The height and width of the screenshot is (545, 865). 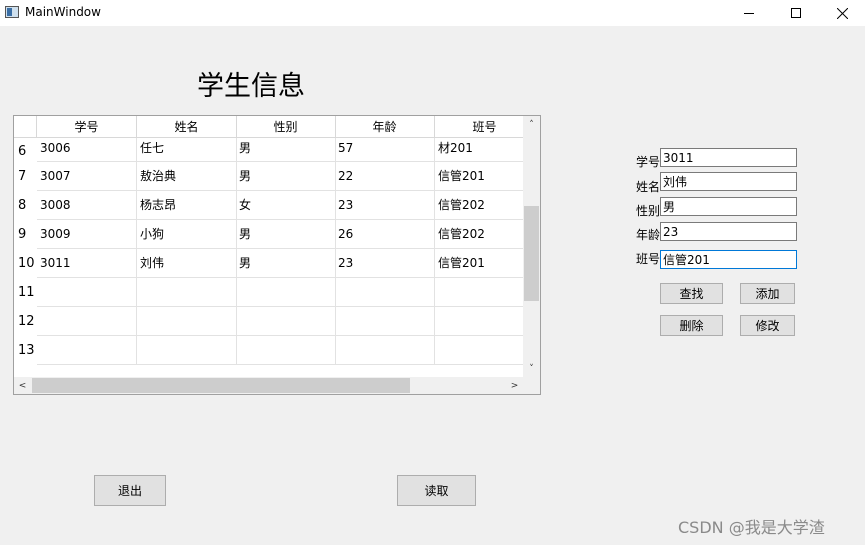 I want to click on vertical-scroll-thumb, so click(x=531, y=253).